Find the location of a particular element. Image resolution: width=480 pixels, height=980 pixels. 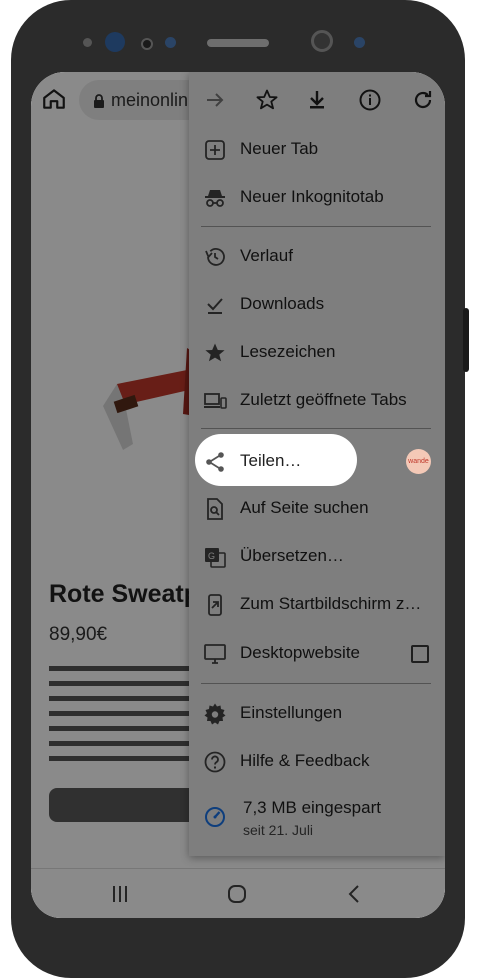

side-button is located at coordinates (466, 340).